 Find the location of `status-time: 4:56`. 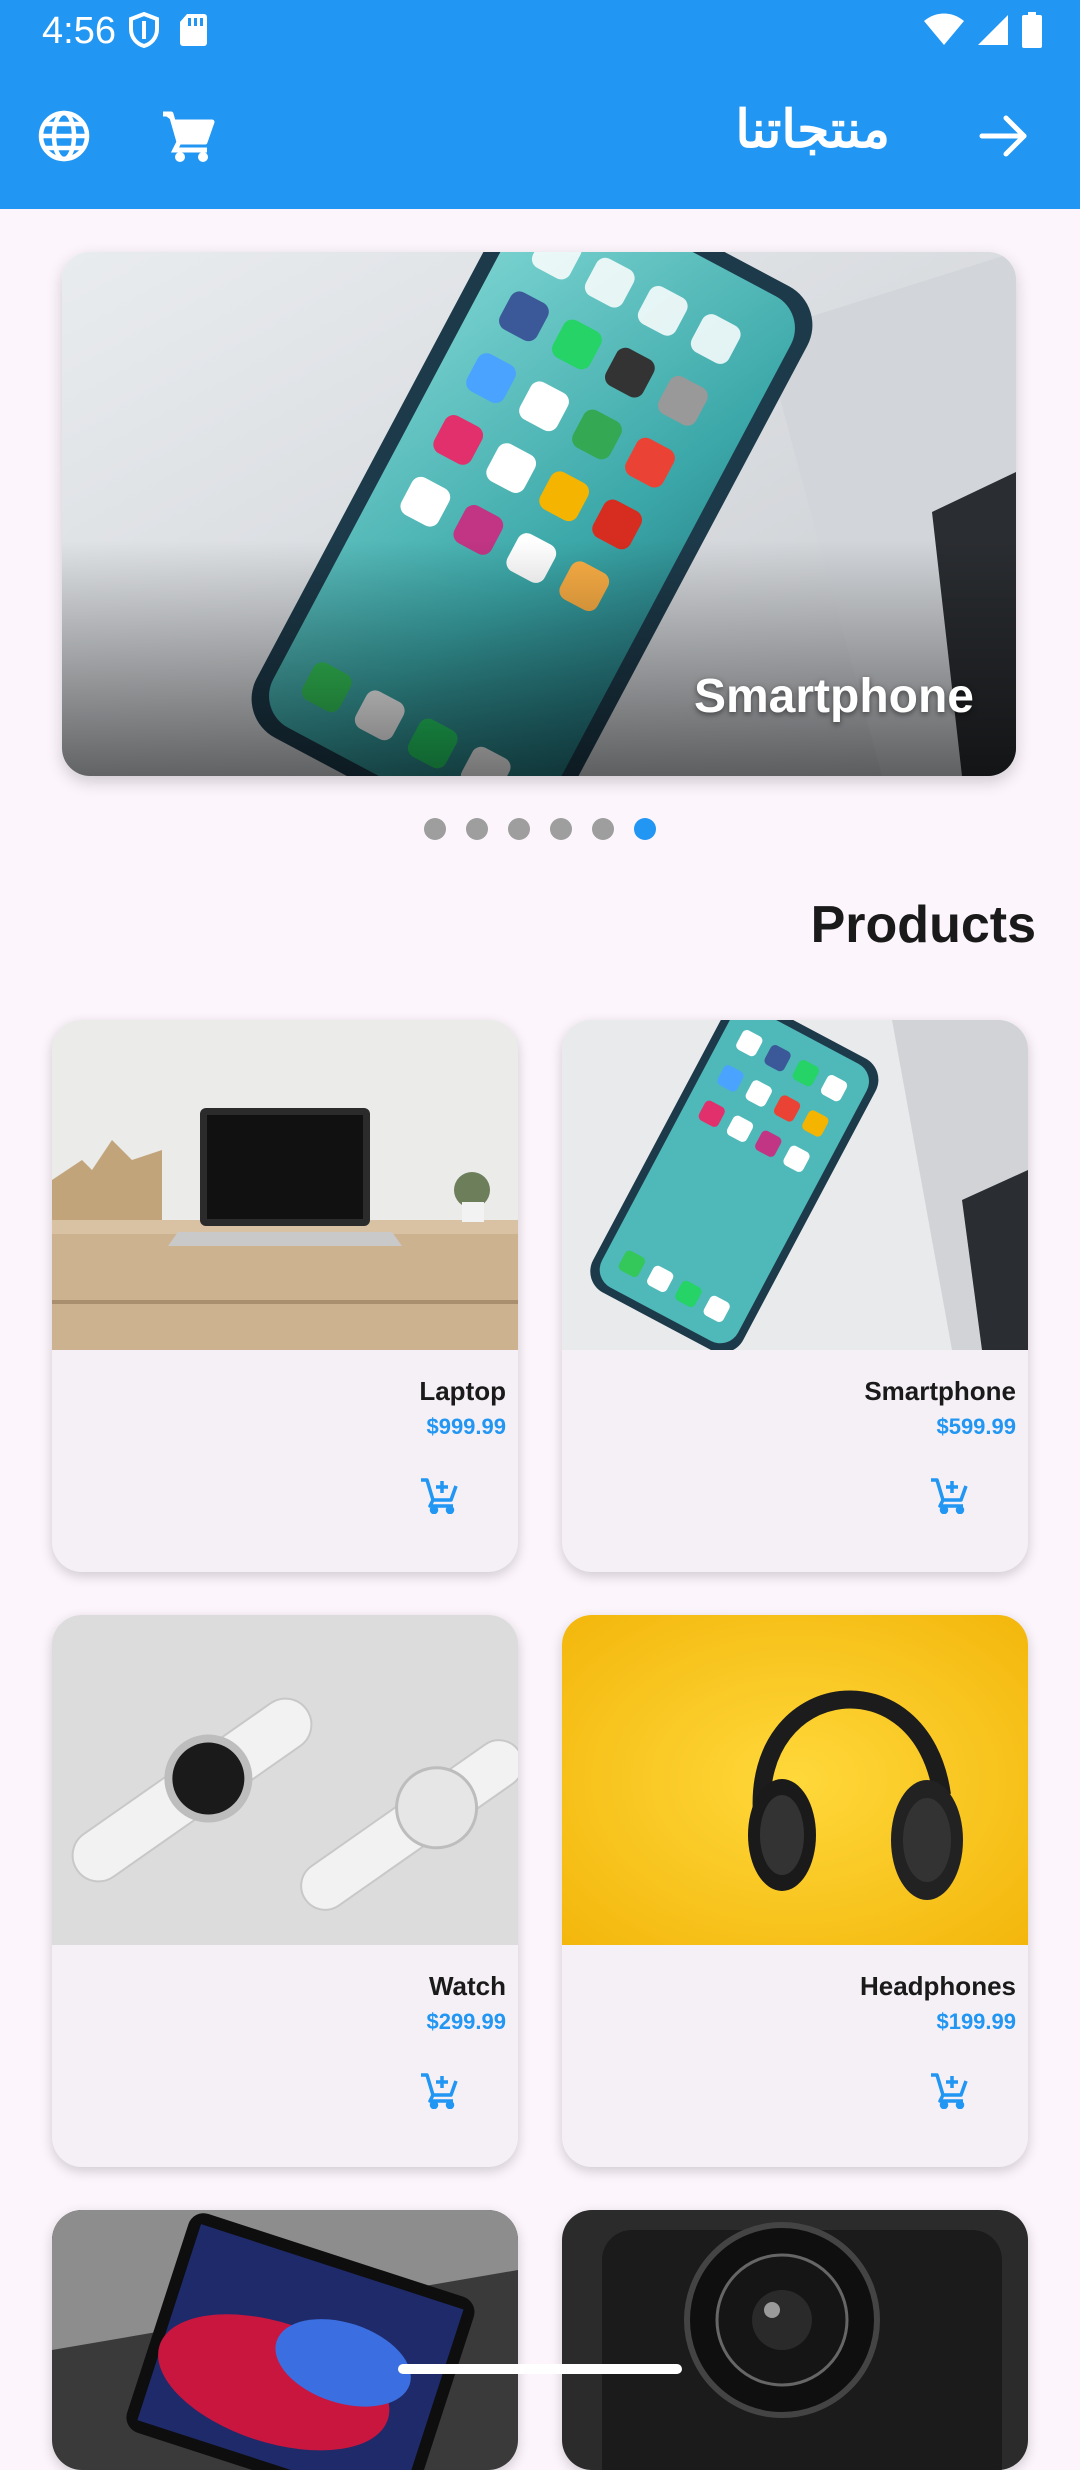

status-time: 4:56 is located at coordinates (79, 31).